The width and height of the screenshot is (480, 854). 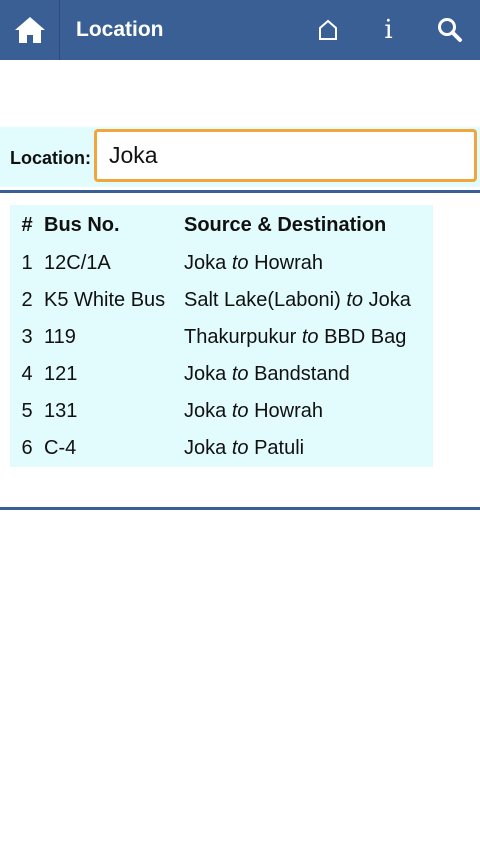 I want to click on column-header-route: Source & Destination, so click(x=285, y=224).